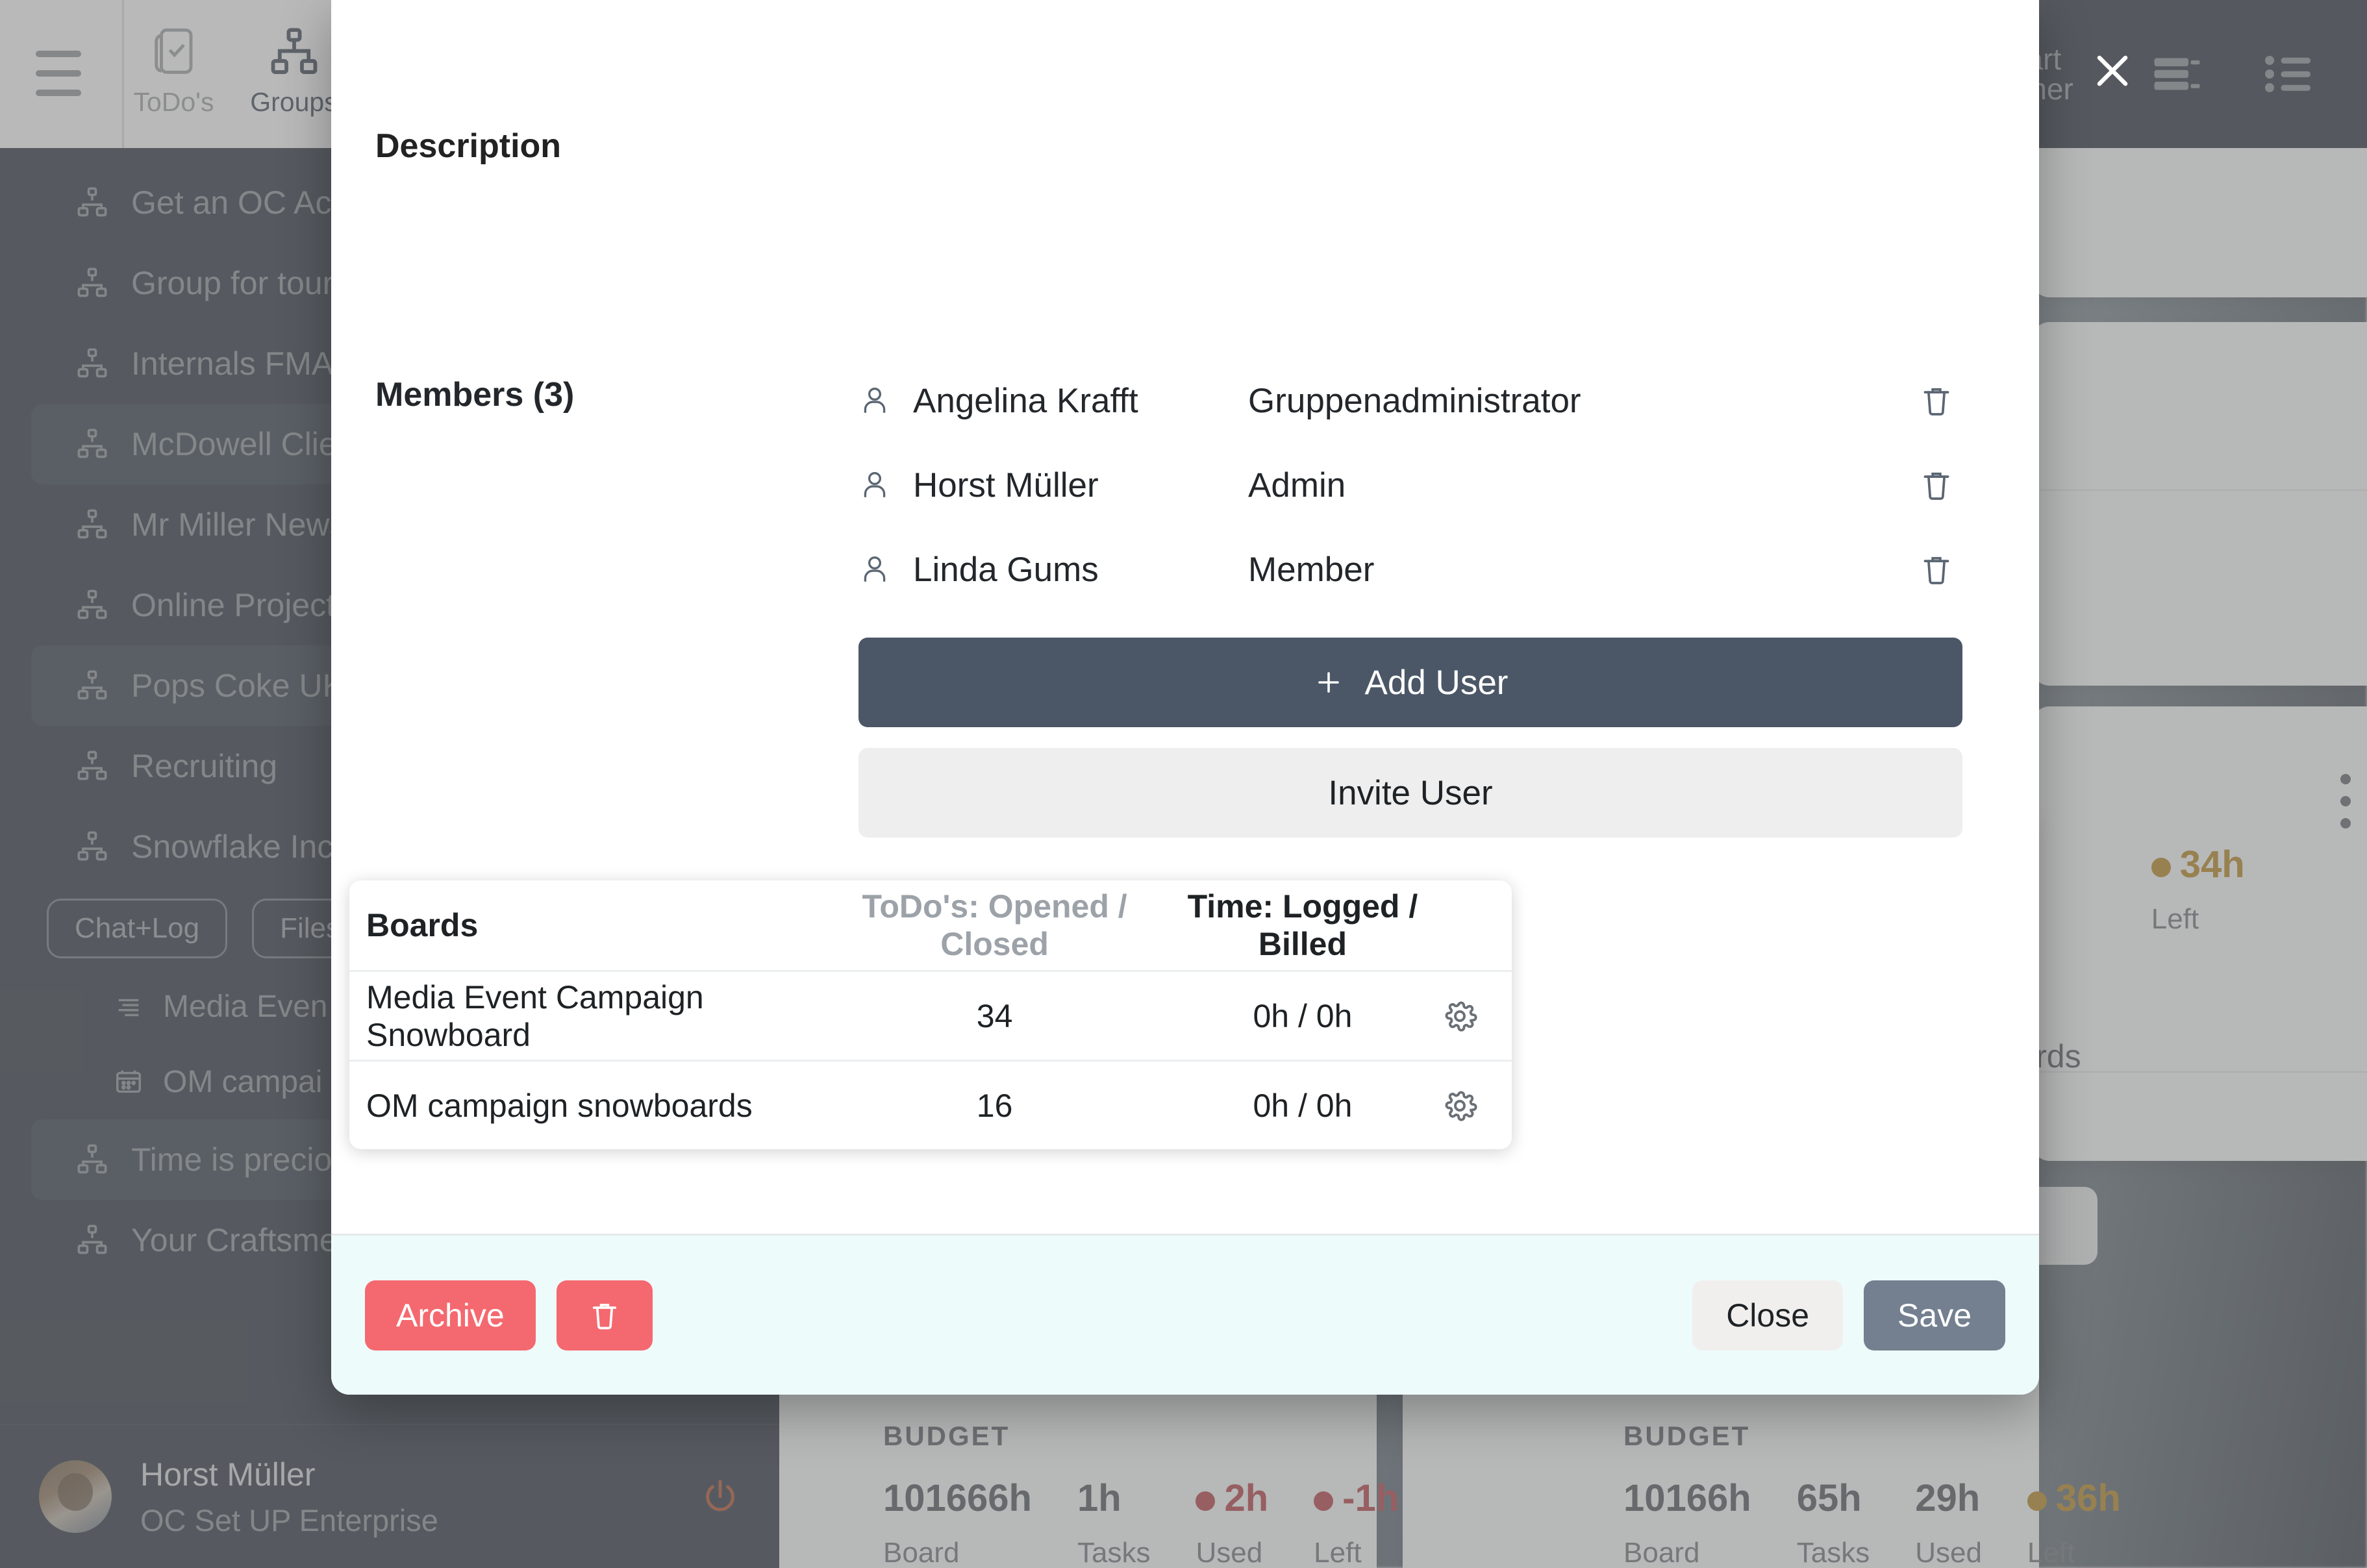  Describe the element at coordinates (245, 1006) in the screenshot. I see `sidebar-board-label: Media Even` at that location.